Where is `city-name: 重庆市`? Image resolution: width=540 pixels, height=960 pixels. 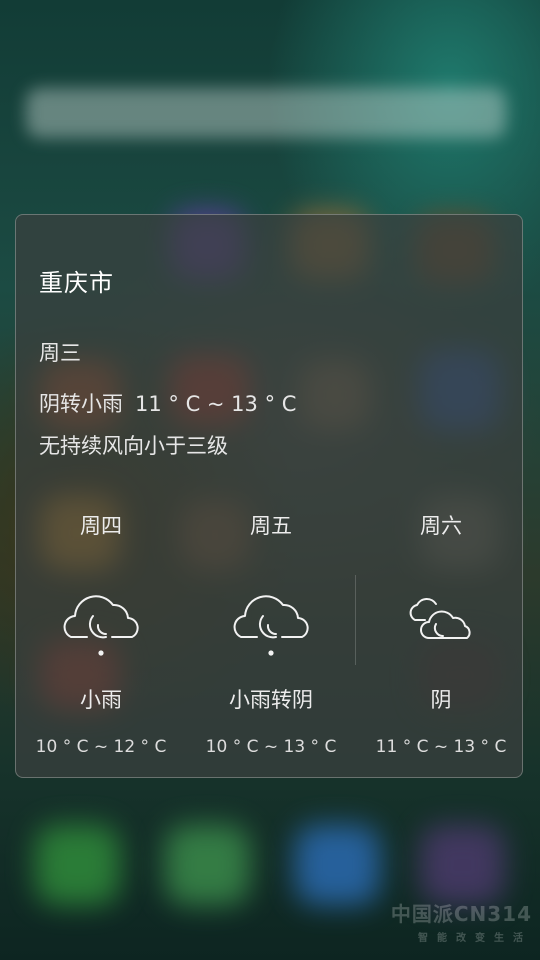
city-name: 重庆市 is located at coordinates (76, 283).